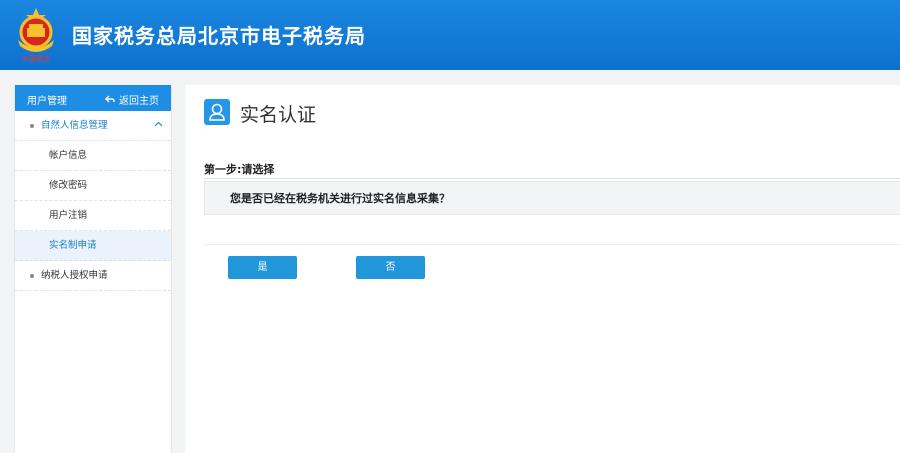 The width and height of the screenshot is (900, 453). I want to click on sidebar-item-label: 修改密码, so click(68, 185).